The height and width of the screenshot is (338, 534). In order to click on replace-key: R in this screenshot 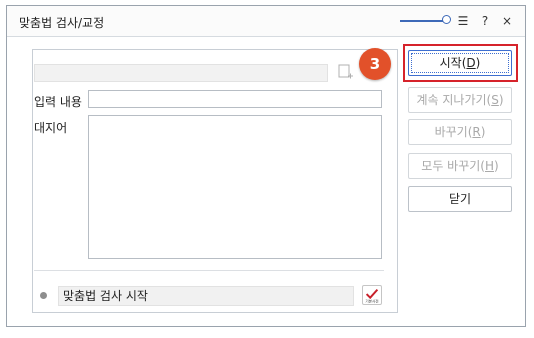, I will do `click(476, 132)`.